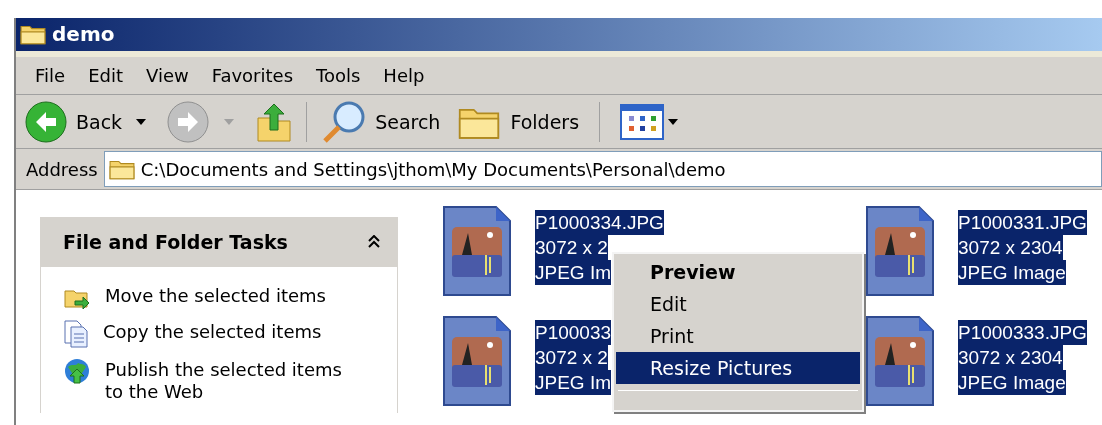 The height and width of the screenshot is (425, 1102). What do you see at coordinates (252, 76) in the screenshot?
I see `menu-item: Favorites` at bounding box center [252, 76].